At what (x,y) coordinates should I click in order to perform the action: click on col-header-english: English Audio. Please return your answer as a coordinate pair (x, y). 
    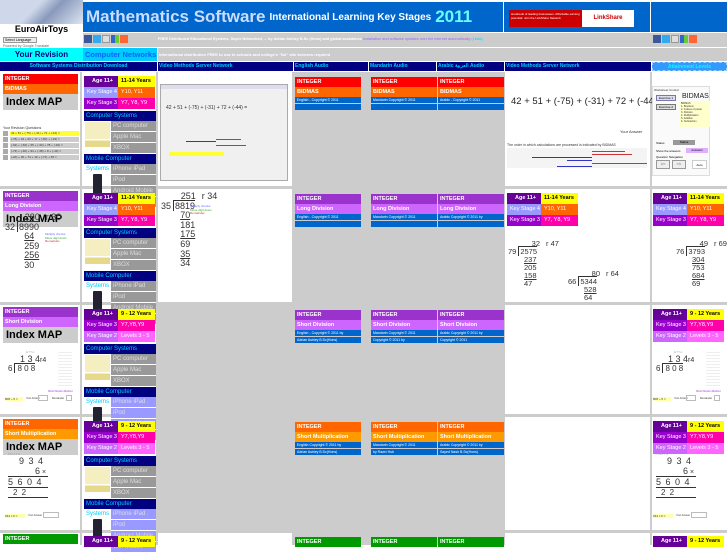
    Looking at the image, I should click on (331, 66).